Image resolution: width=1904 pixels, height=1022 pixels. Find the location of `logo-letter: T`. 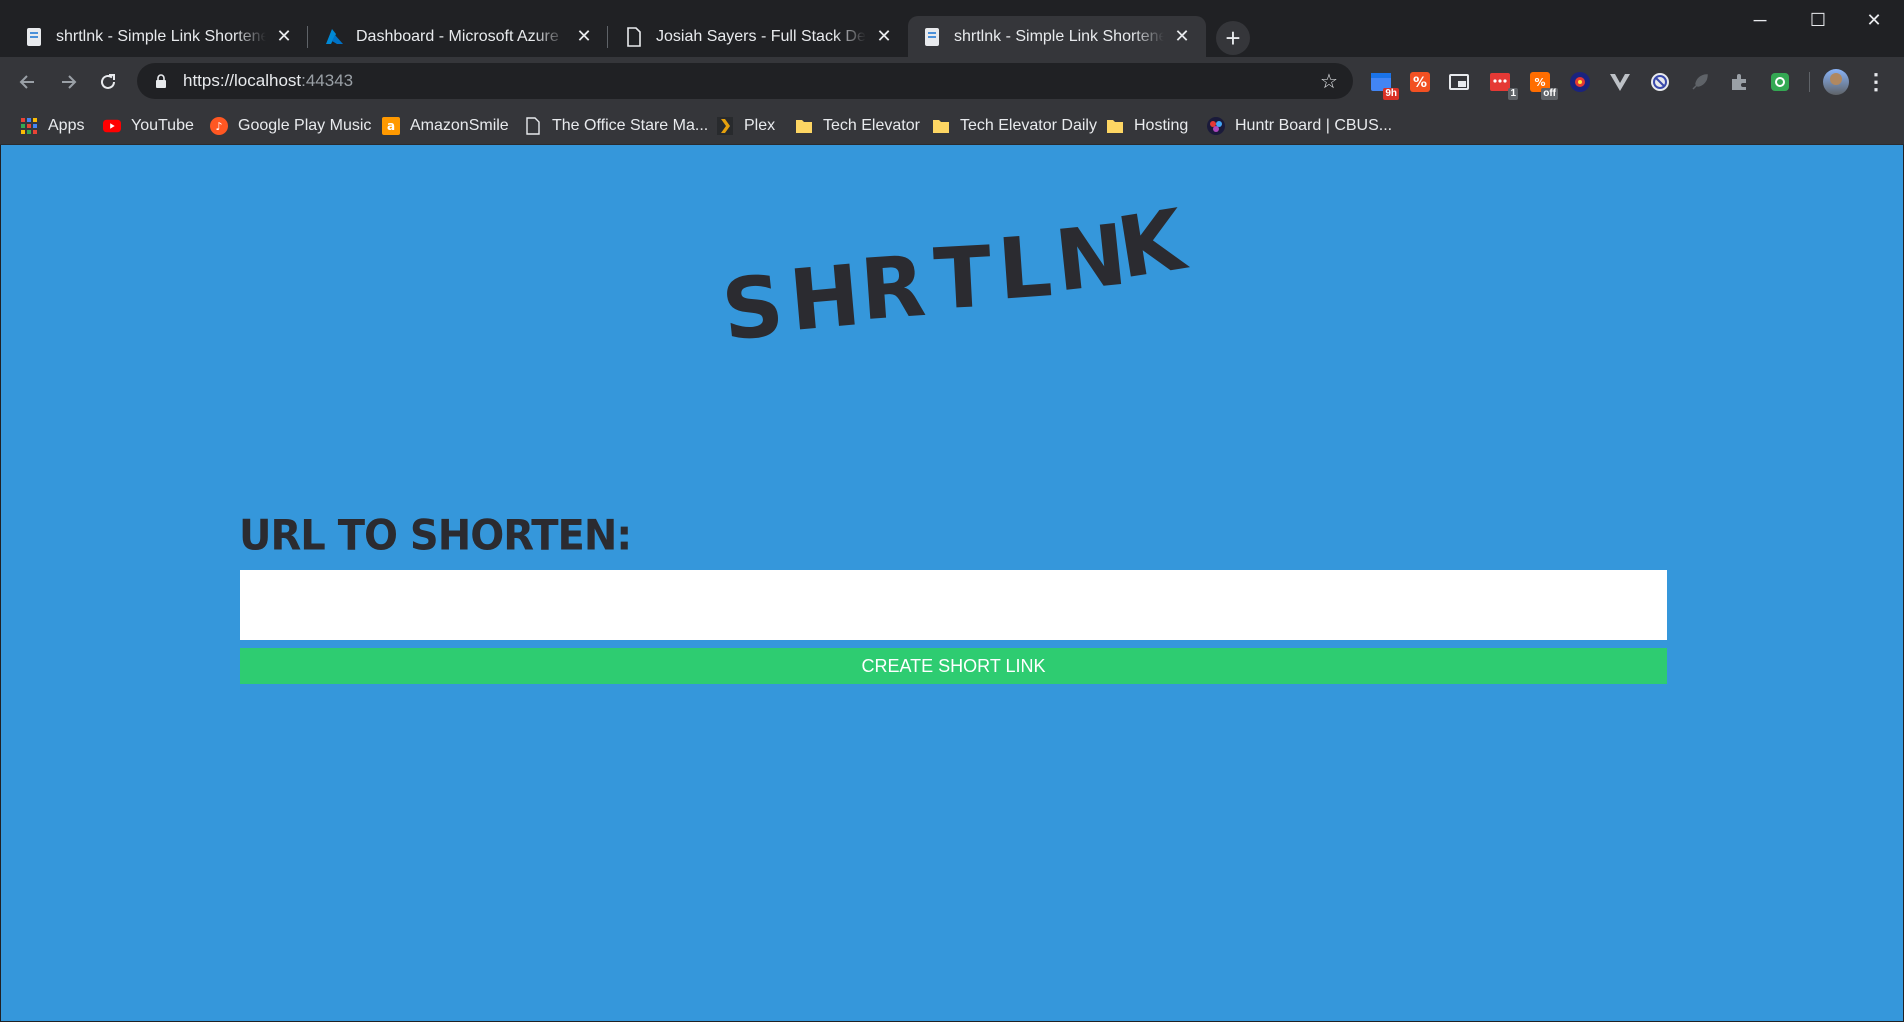

logo-letter: T is located at coordinates (963, 278).